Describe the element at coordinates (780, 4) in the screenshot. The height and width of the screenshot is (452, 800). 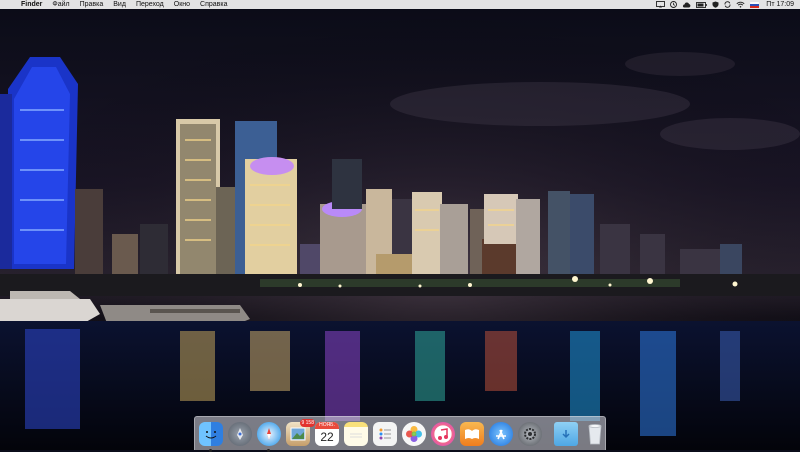
I see `menubar-clock: Пт 17:09` at that location.